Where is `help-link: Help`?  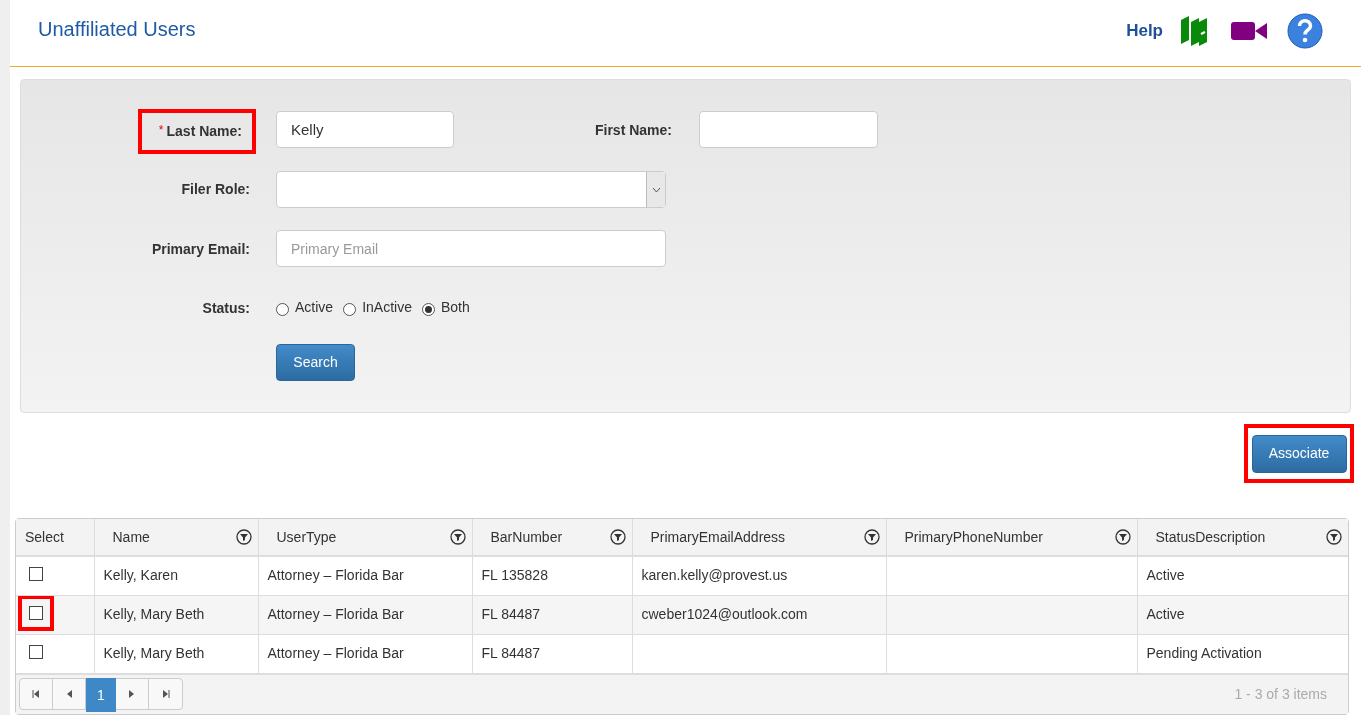 help-link: Help is located at coordinates (1144, 31).